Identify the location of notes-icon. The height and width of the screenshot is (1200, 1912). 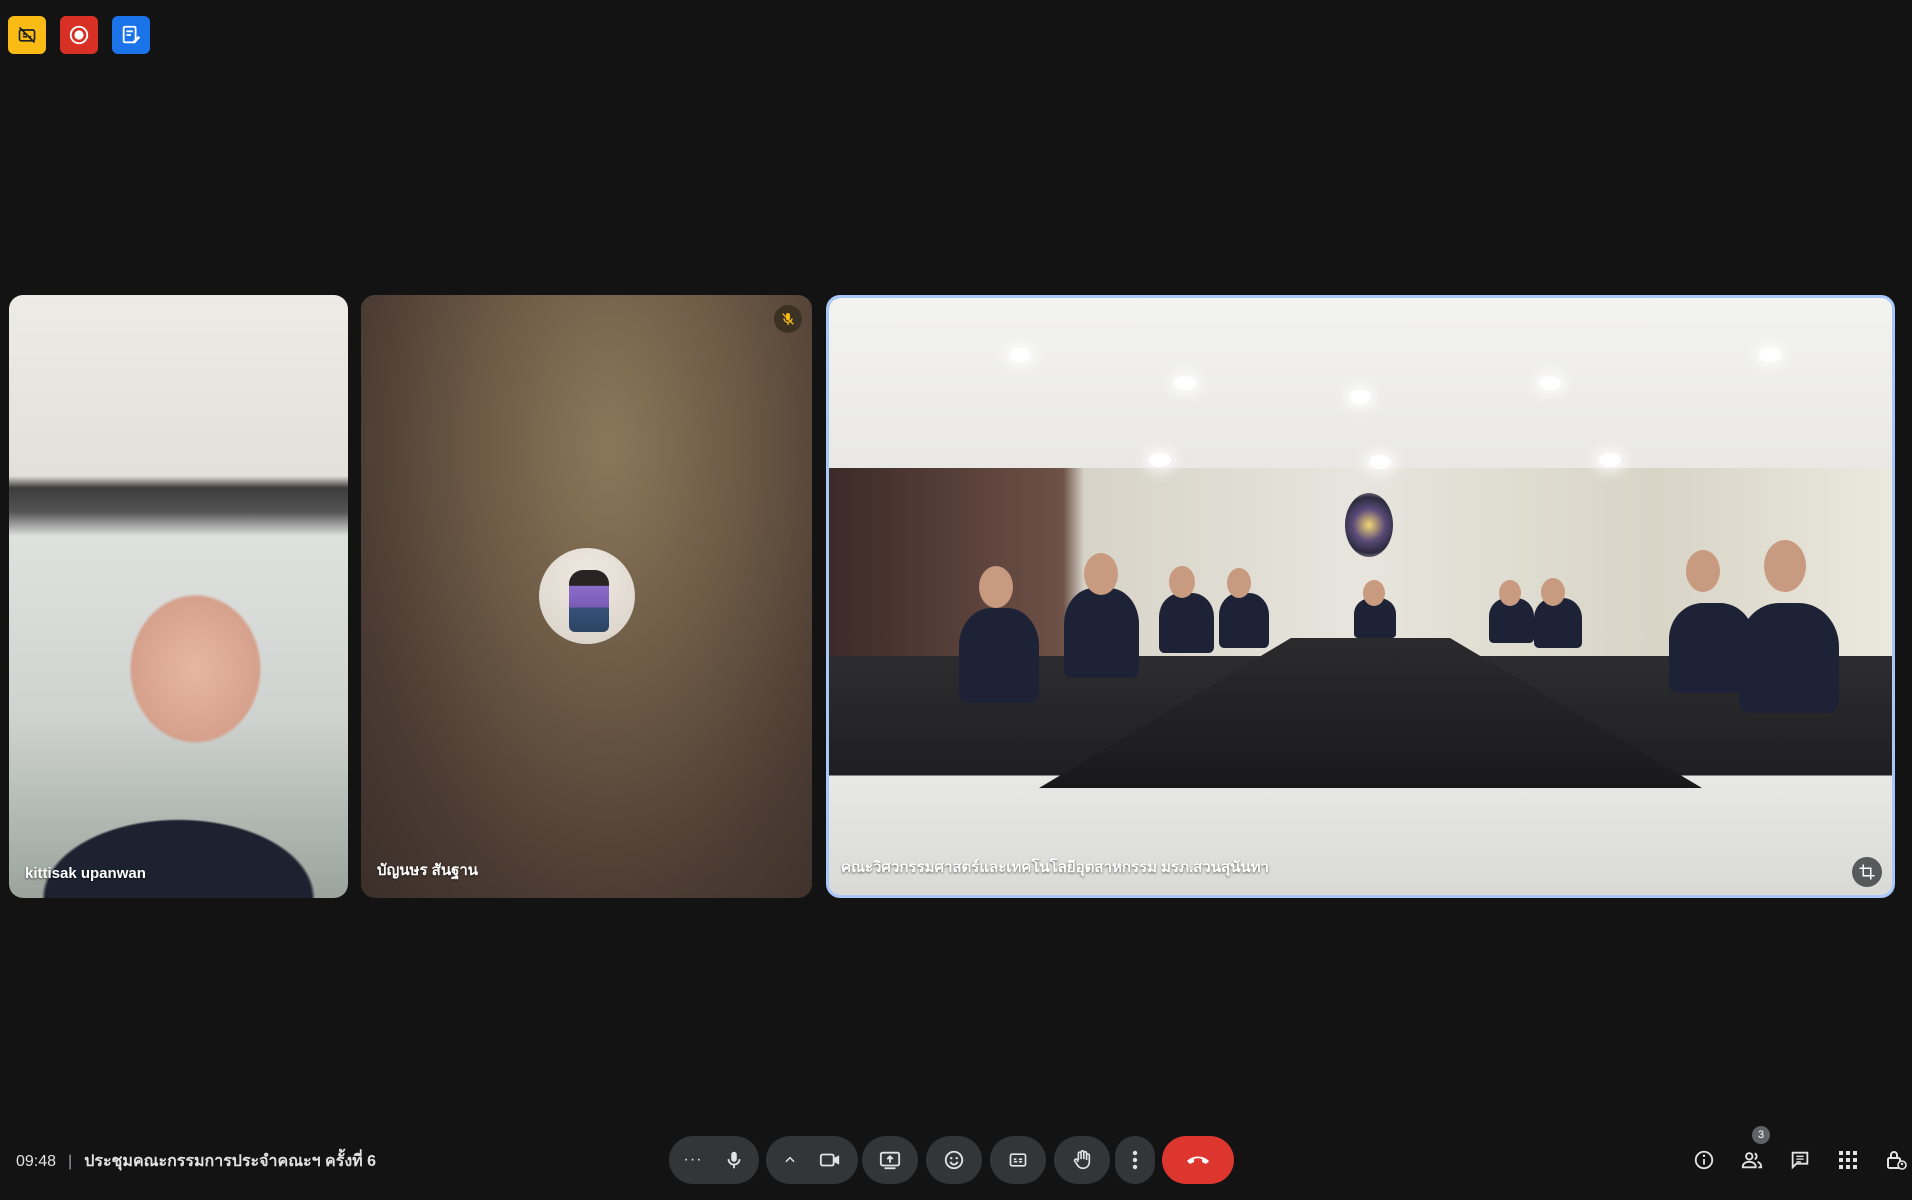
(131, 35).